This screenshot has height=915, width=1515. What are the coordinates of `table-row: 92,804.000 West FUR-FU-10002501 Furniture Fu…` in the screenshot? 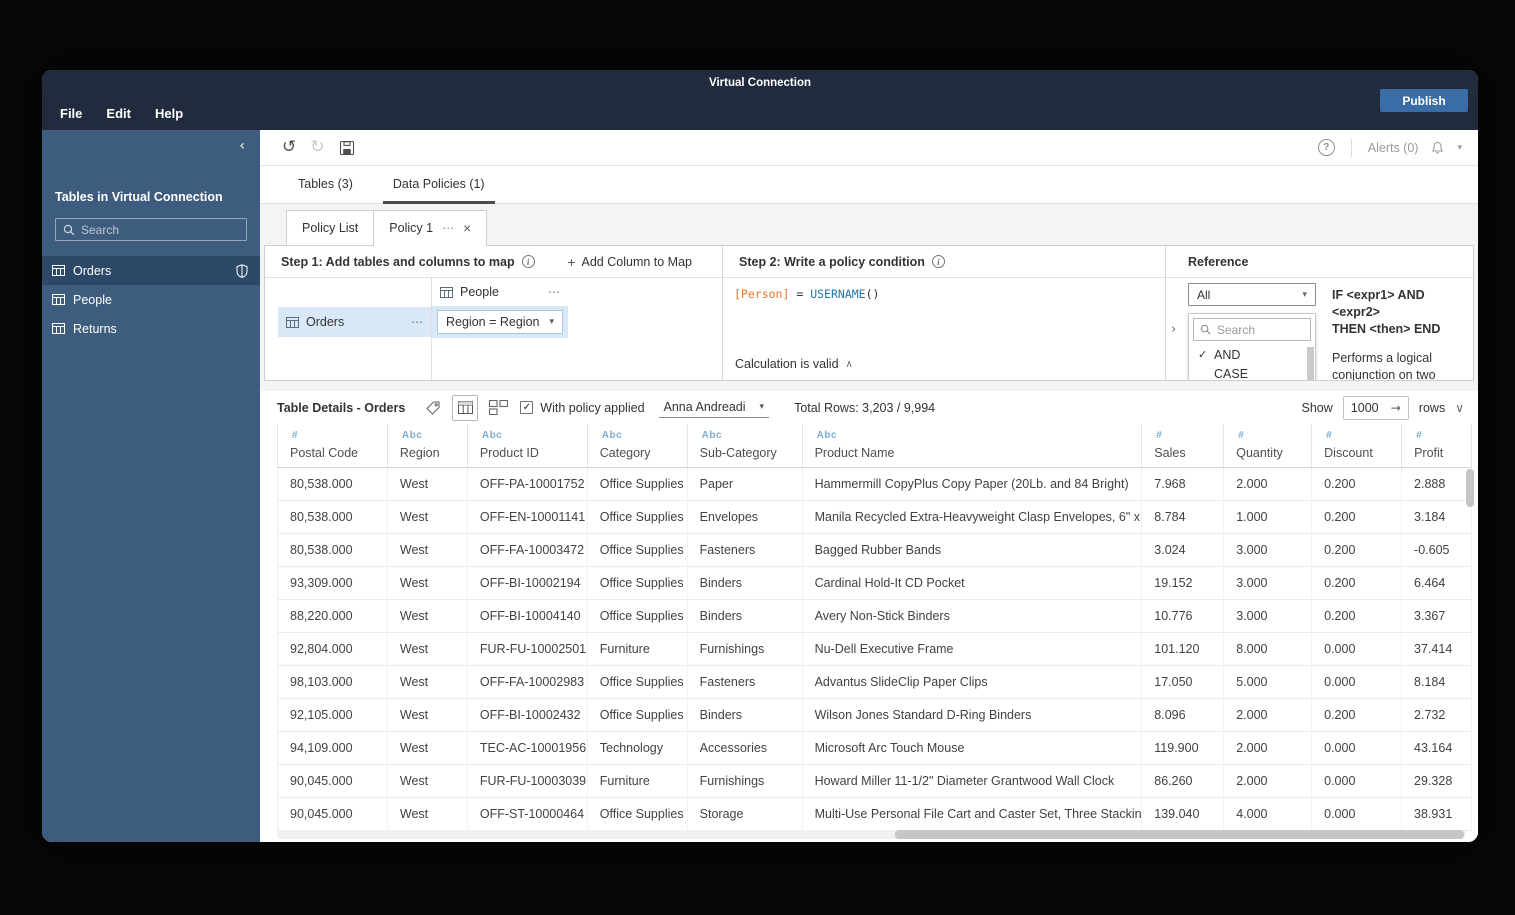 It's located at (874, 649).